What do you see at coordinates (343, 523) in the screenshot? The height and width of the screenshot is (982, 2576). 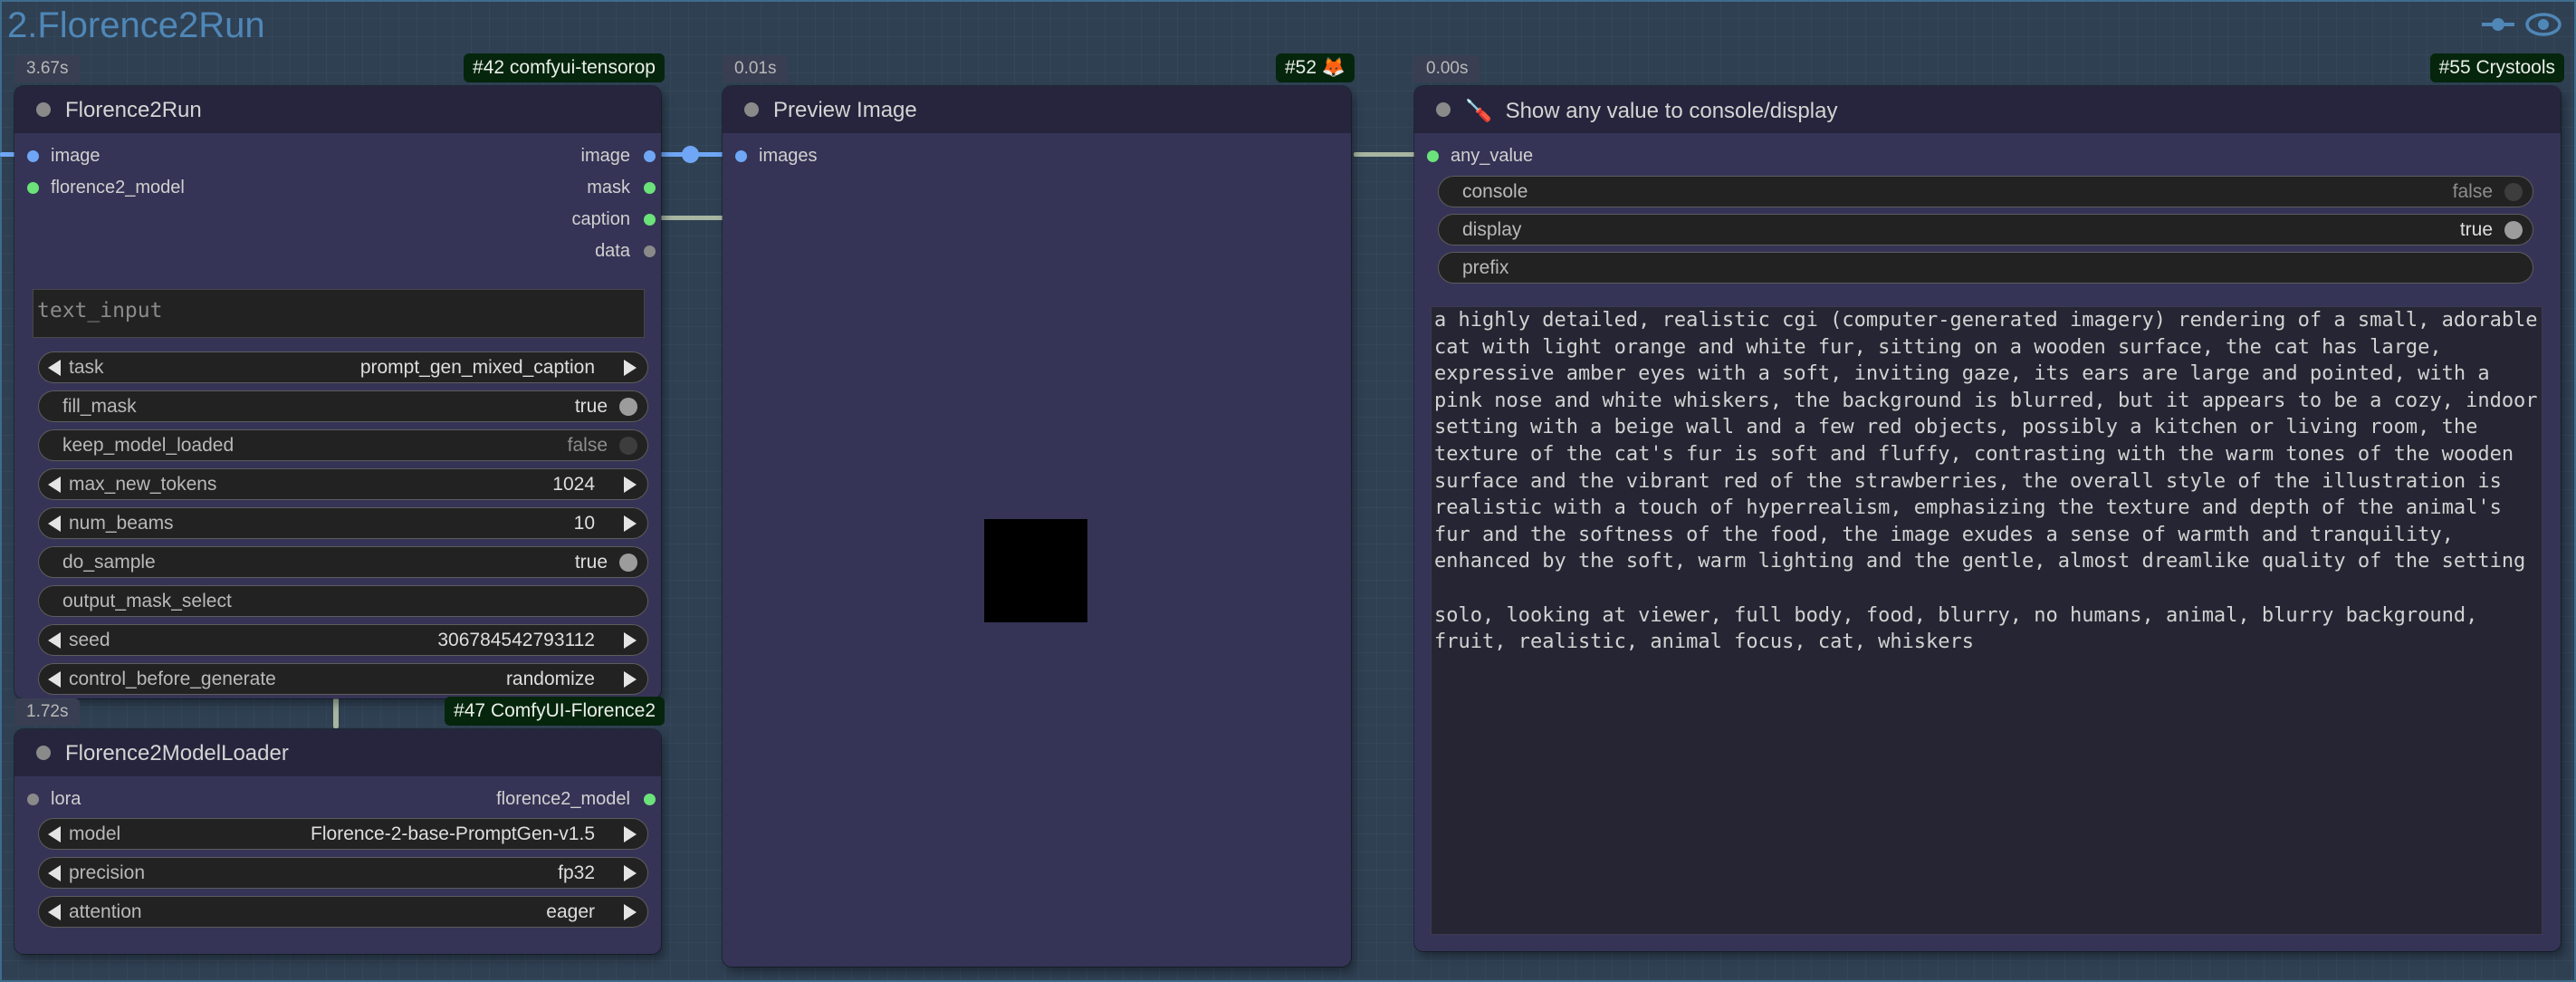 I see `num-beams-number: num_beams 10` at bounding box center [343, 523].